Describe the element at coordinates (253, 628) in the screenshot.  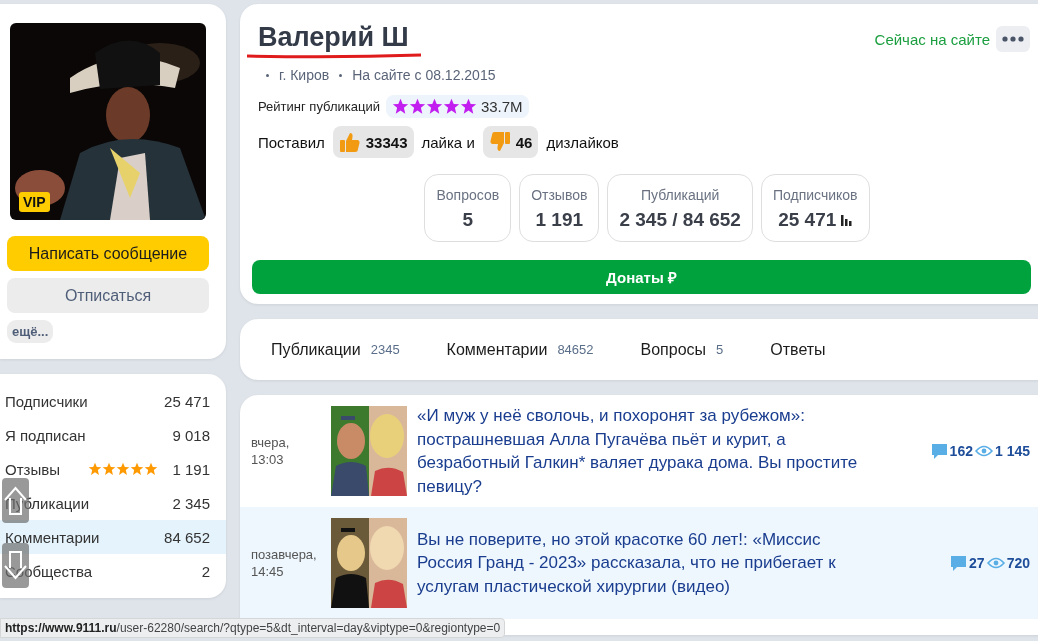
I see `link-status-bar: https://www.9111.ru/user-62280/search/?qtype=5&dt_interval=day&viptype=0&regiontype=0` at that location.